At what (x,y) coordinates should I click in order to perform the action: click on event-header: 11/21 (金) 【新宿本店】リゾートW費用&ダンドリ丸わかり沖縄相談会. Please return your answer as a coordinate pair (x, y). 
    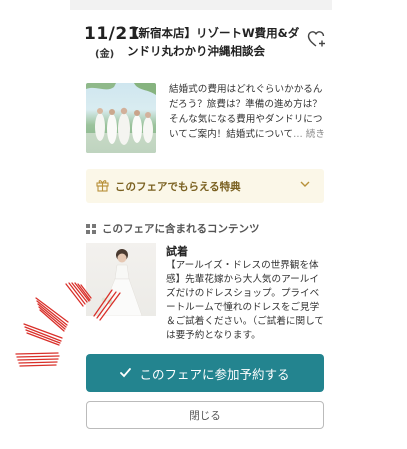
    Looking at the image, I should click on (209, 43).